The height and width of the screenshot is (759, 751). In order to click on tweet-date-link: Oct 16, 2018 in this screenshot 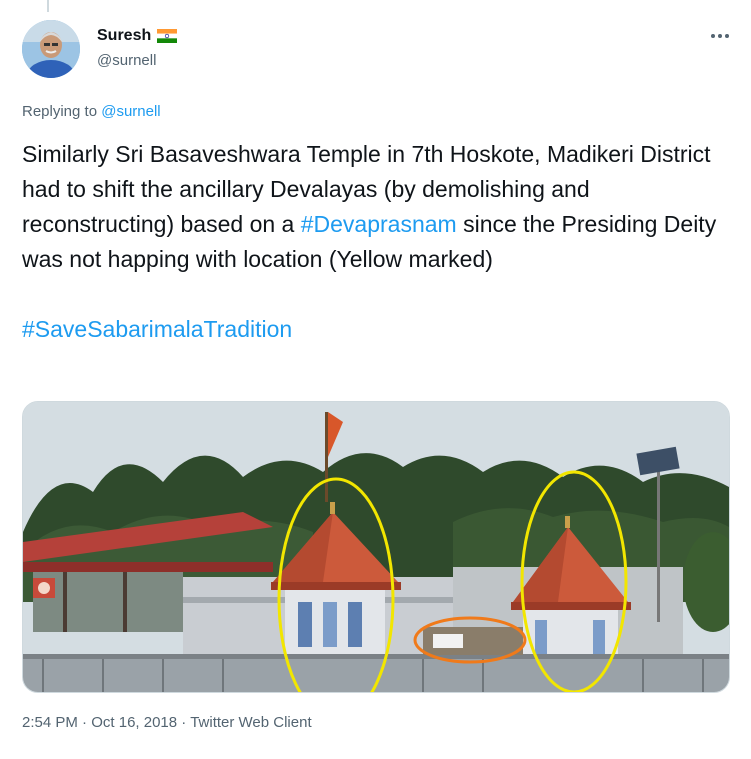, I will do `click(134, 722)`.